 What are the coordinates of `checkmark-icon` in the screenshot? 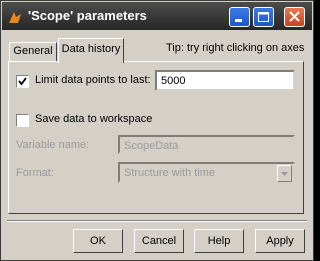 It's located at (22, 81).